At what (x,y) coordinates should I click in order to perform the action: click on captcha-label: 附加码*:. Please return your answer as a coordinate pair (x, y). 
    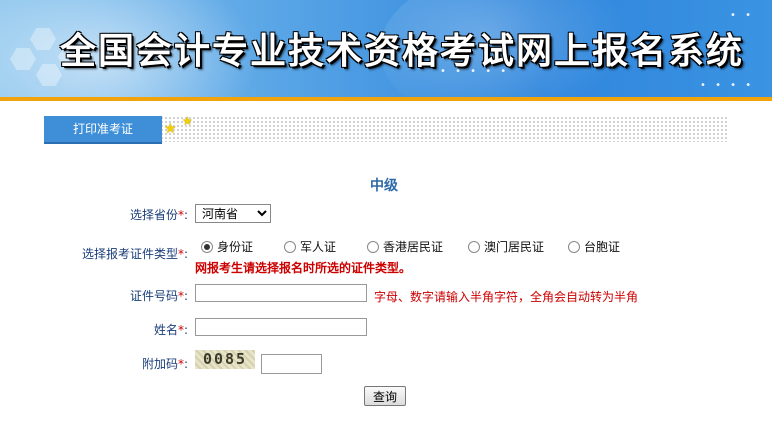
    Looking at the image, I should click on (164, 364).